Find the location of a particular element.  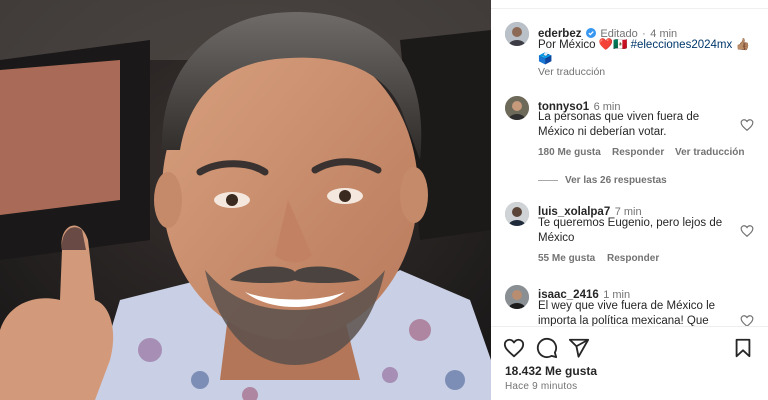

caption-translate-link: Ver traducción is located at coordinates (571, 72).